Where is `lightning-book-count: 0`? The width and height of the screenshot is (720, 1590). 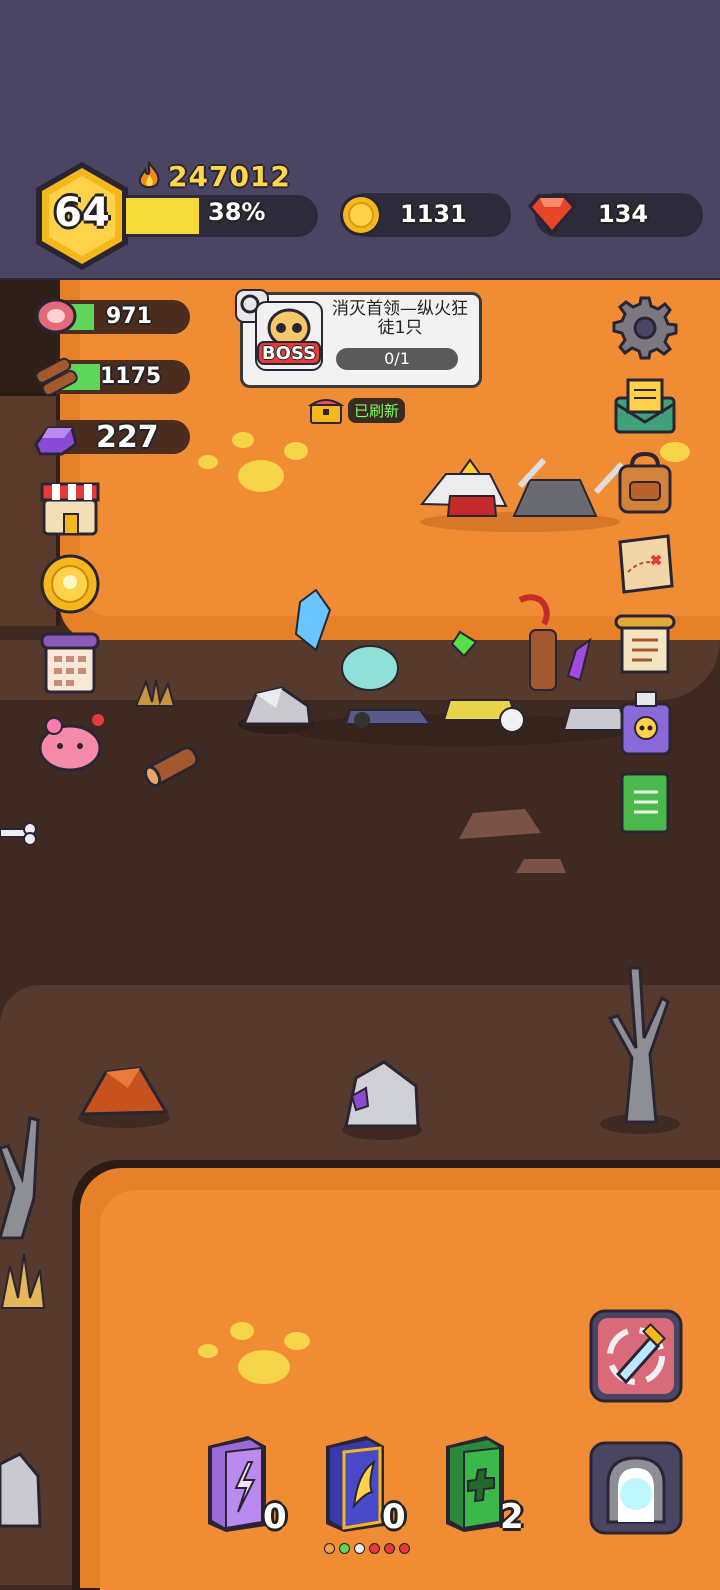
lightning-book-count: 0 is located at coordinates (275, 1517).